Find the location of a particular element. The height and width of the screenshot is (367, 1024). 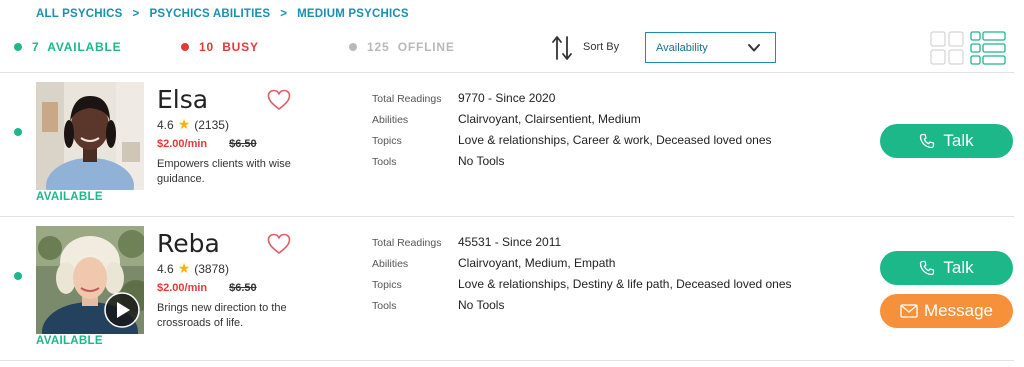

divider is located at coordinates (507, 360).